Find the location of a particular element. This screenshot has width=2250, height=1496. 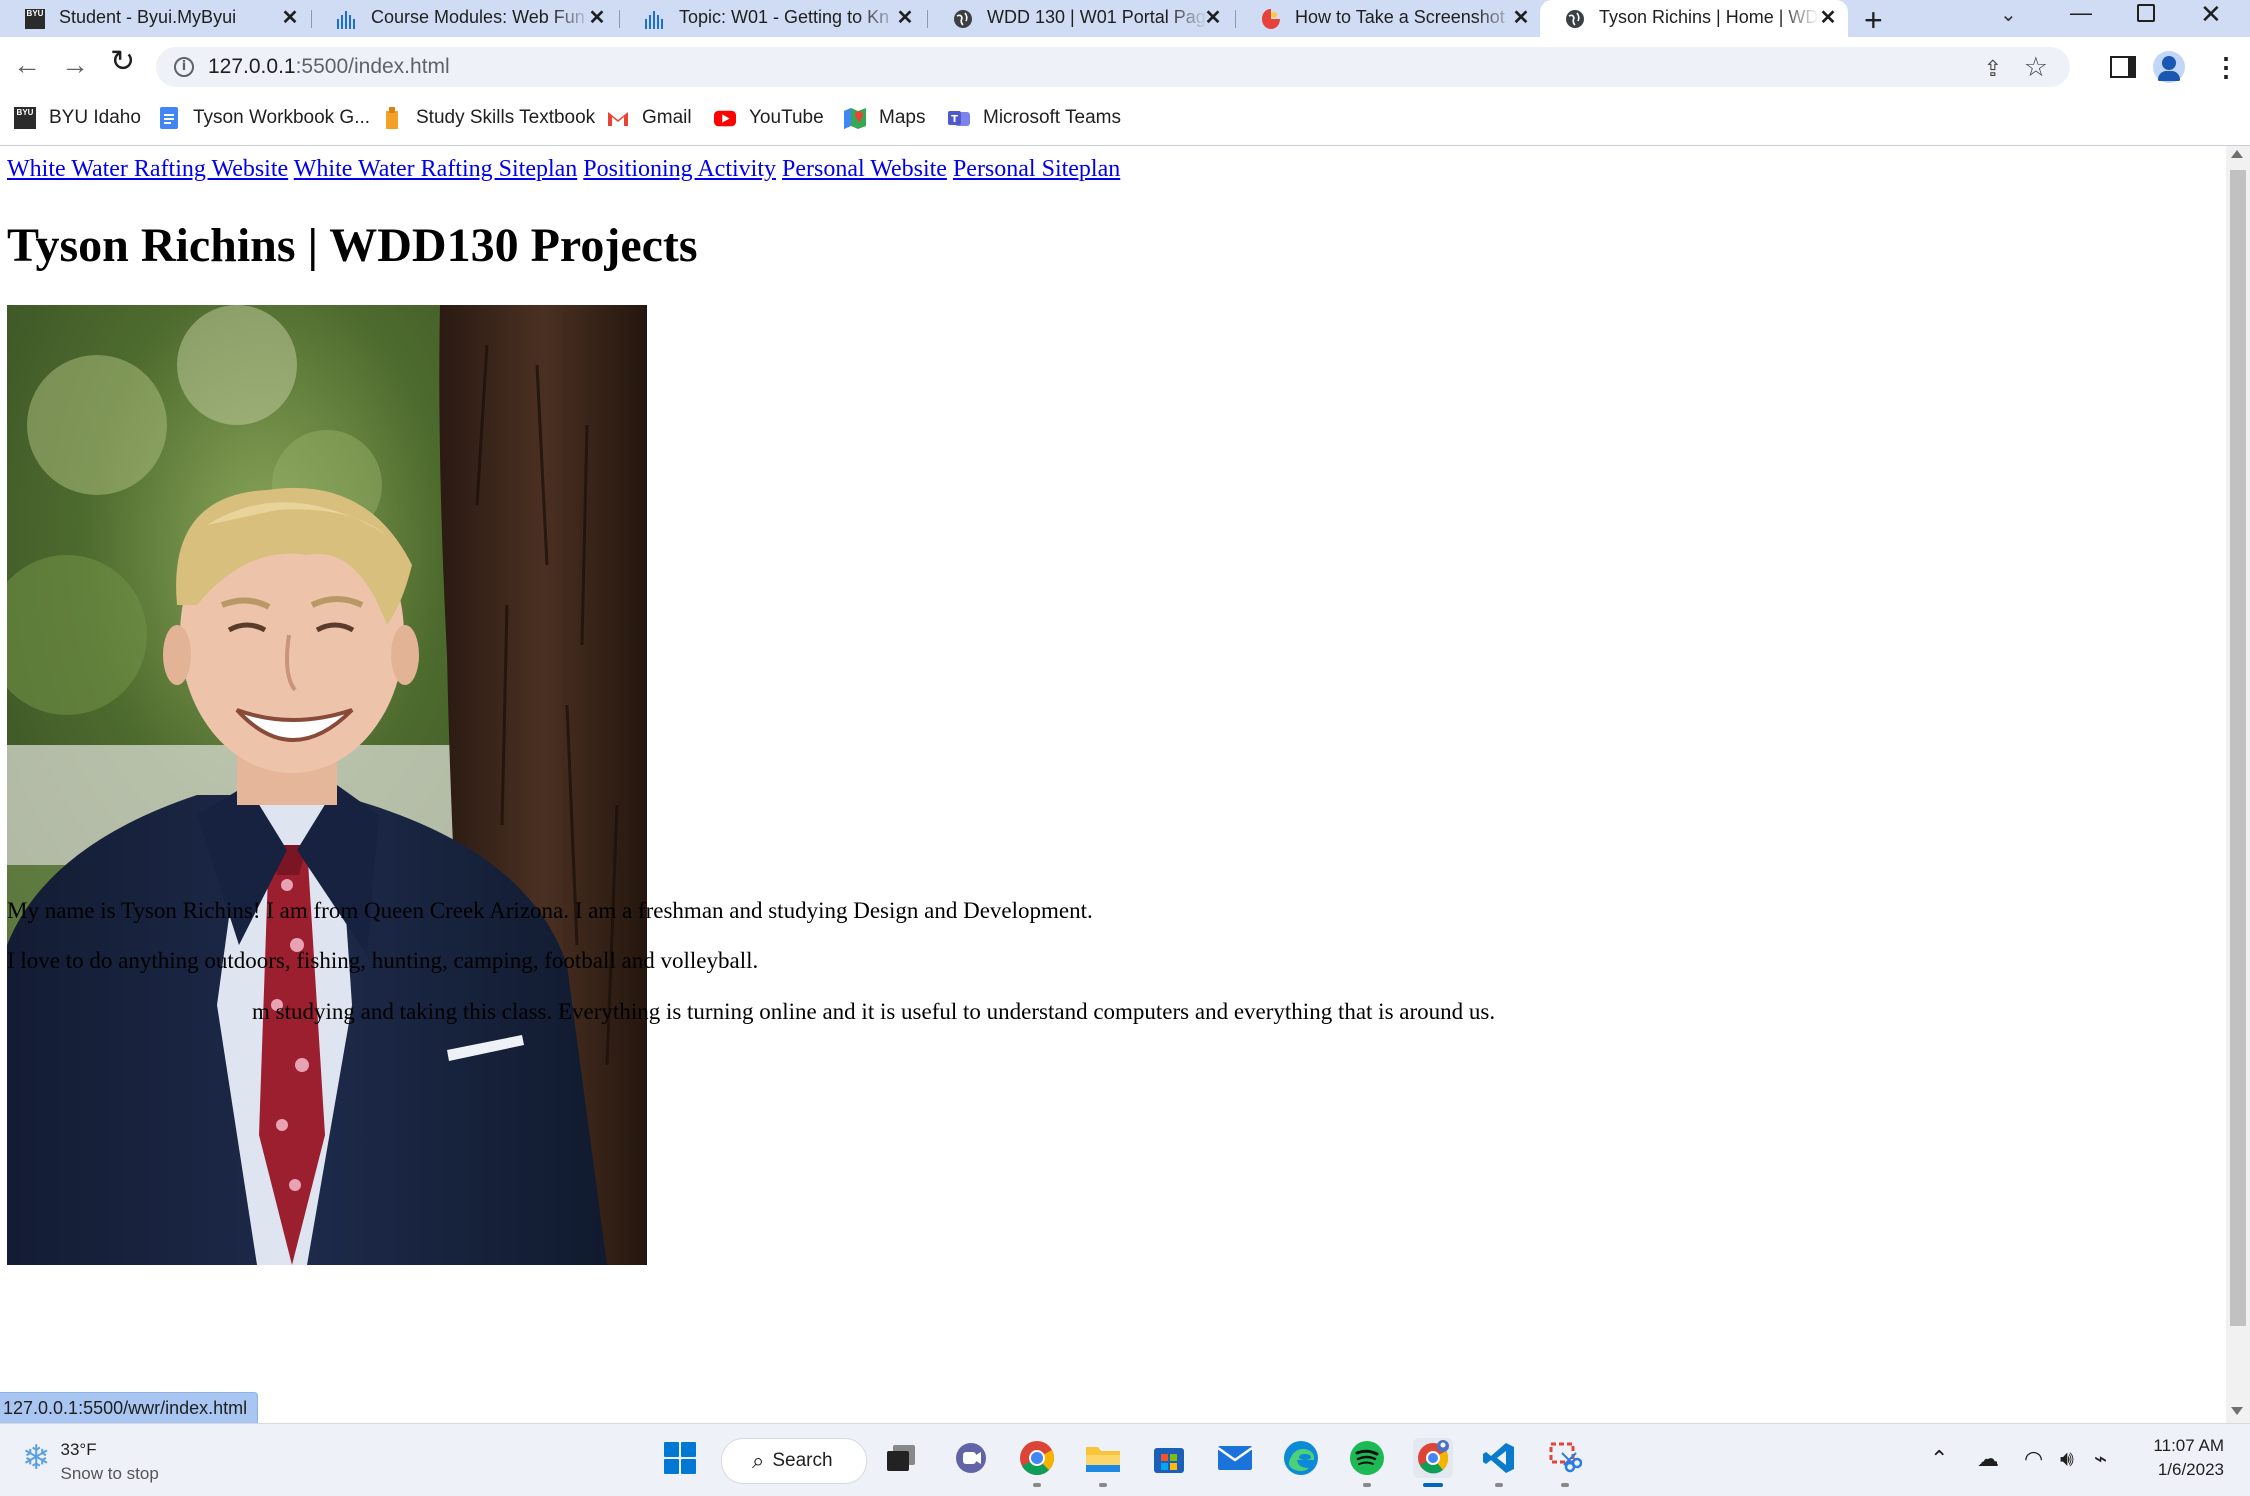

snipping-tool-icon is located at coordinates (1565, 1462).